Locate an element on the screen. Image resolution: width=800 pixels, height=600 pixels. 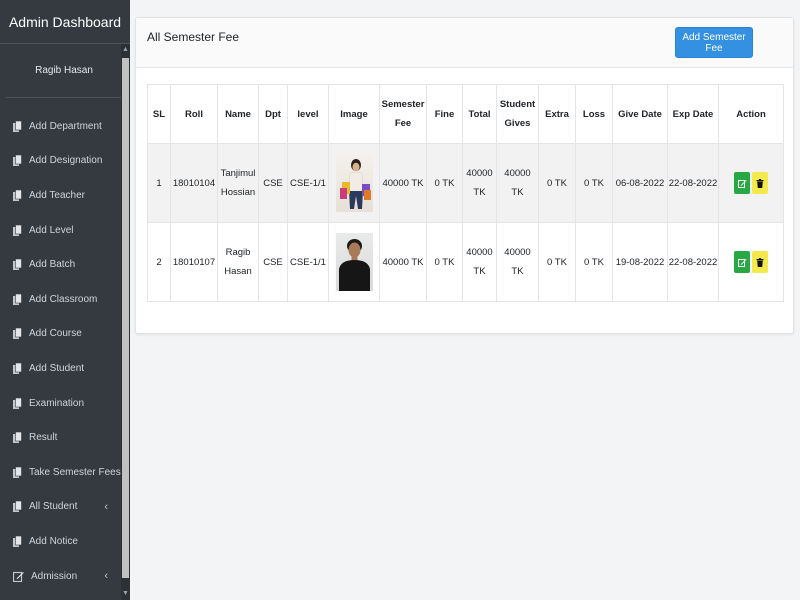
cell-roll: 18010107 is located at coordinates (194, 262).